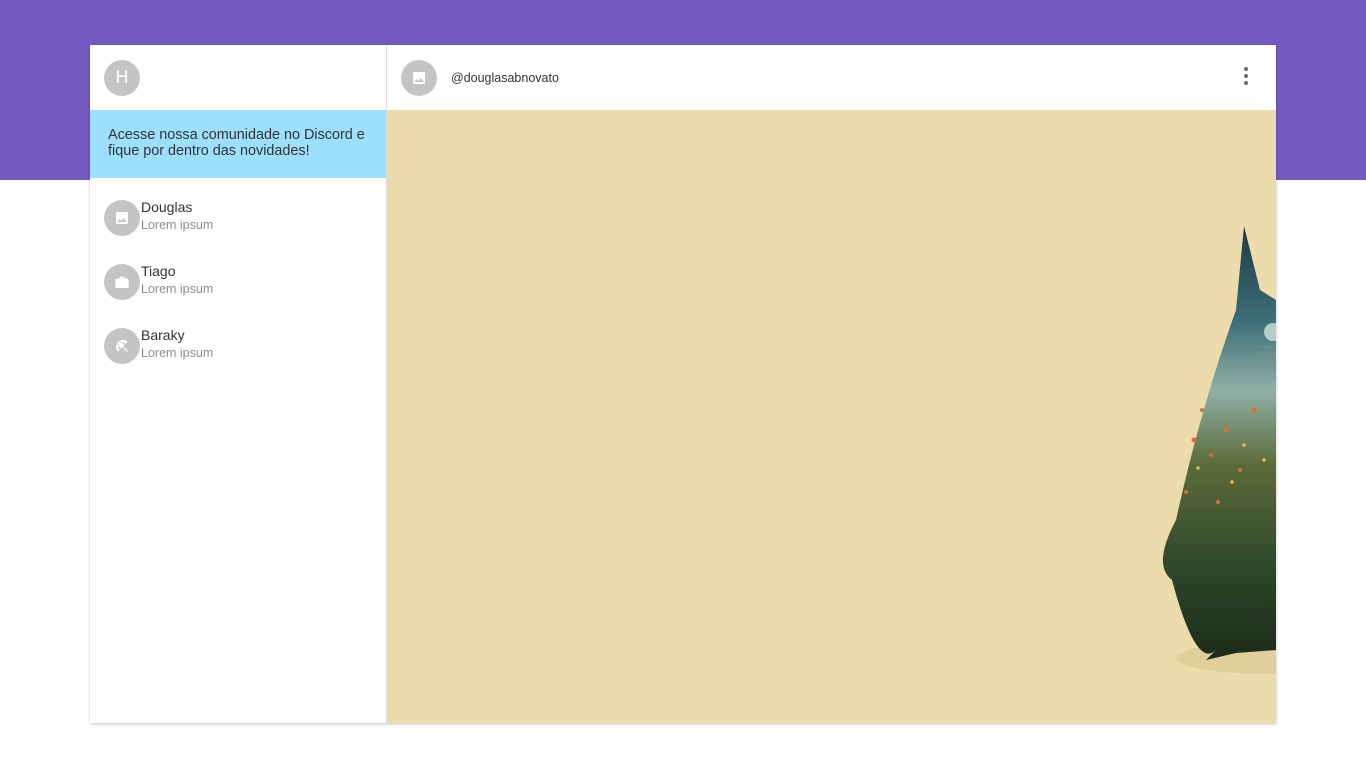 The image size is (1366, 768). What do you see at coordinates (238, 294) in the screenshot?
I see `contact-item-tiago: Tiago Lorem ipsum` at bounding box center [238, 294].